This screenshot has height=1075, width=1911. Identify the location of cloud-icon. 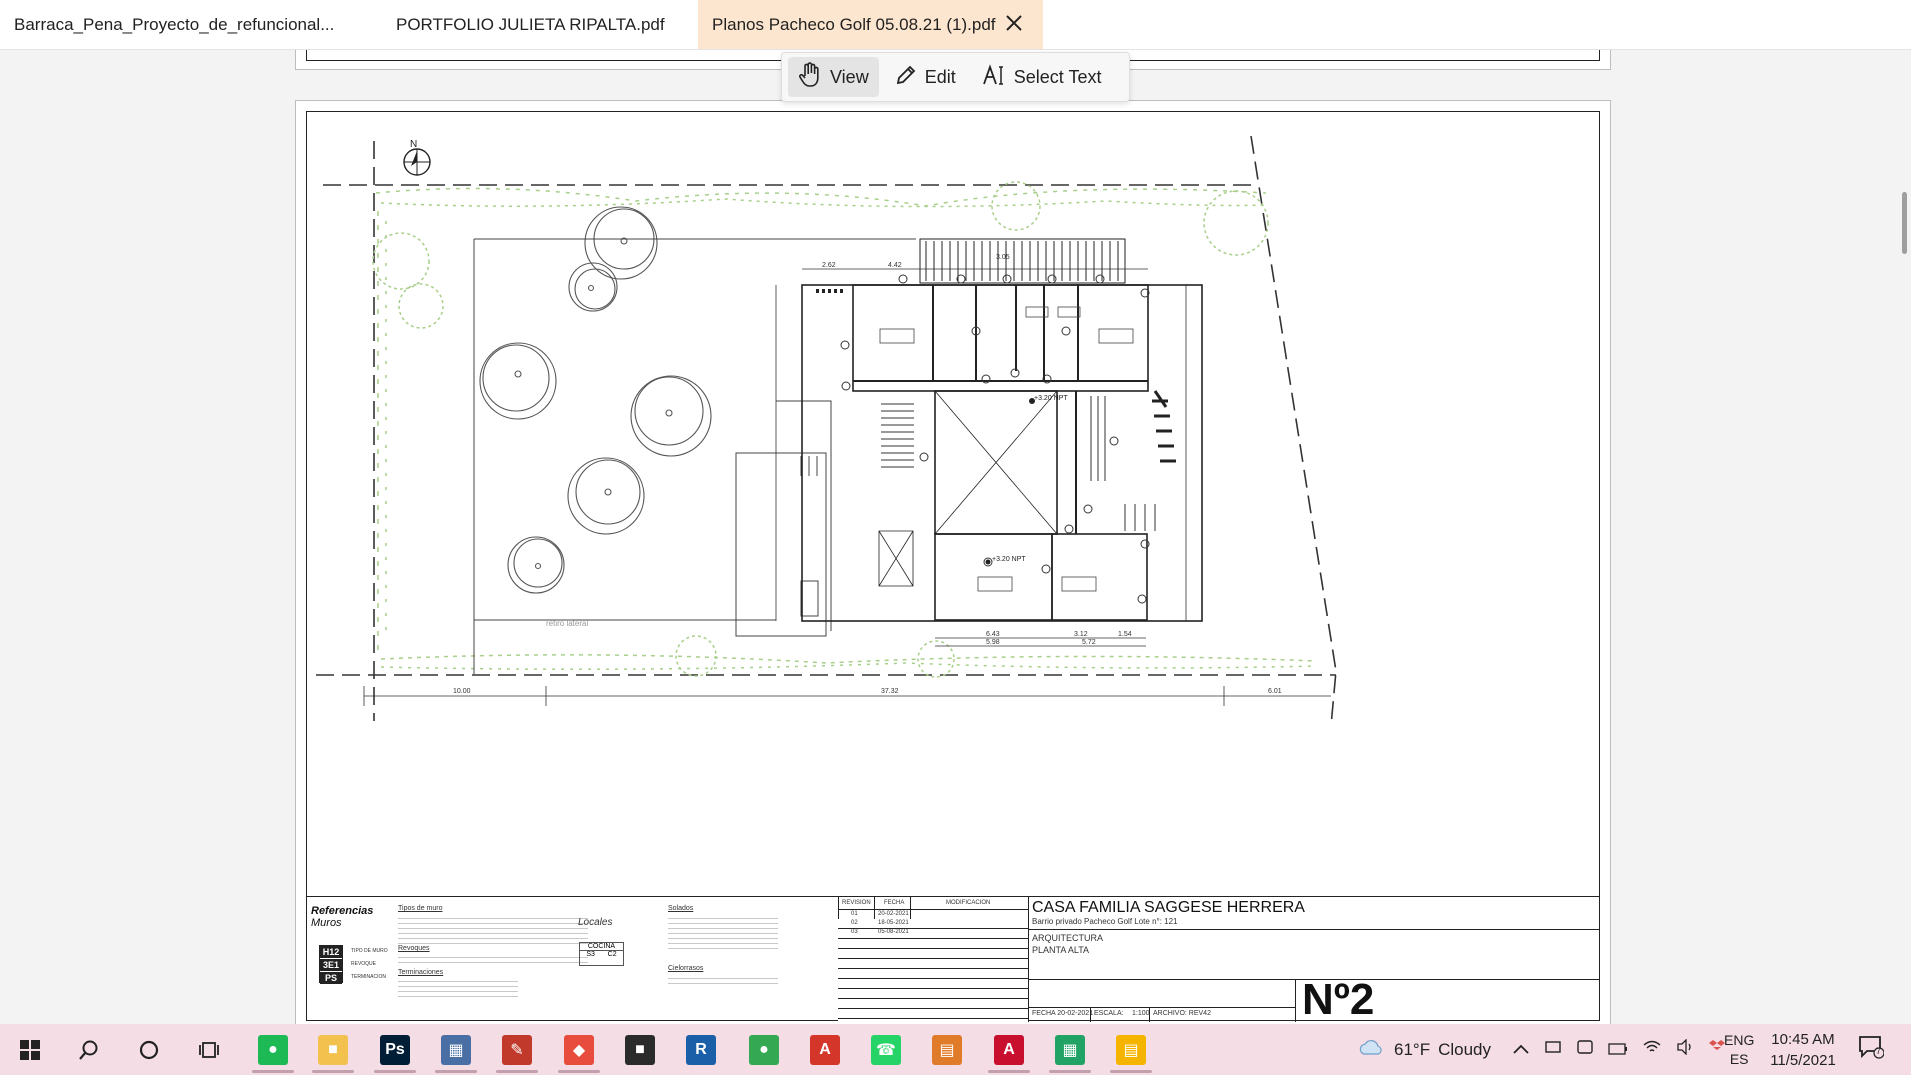
(1371, 1049).